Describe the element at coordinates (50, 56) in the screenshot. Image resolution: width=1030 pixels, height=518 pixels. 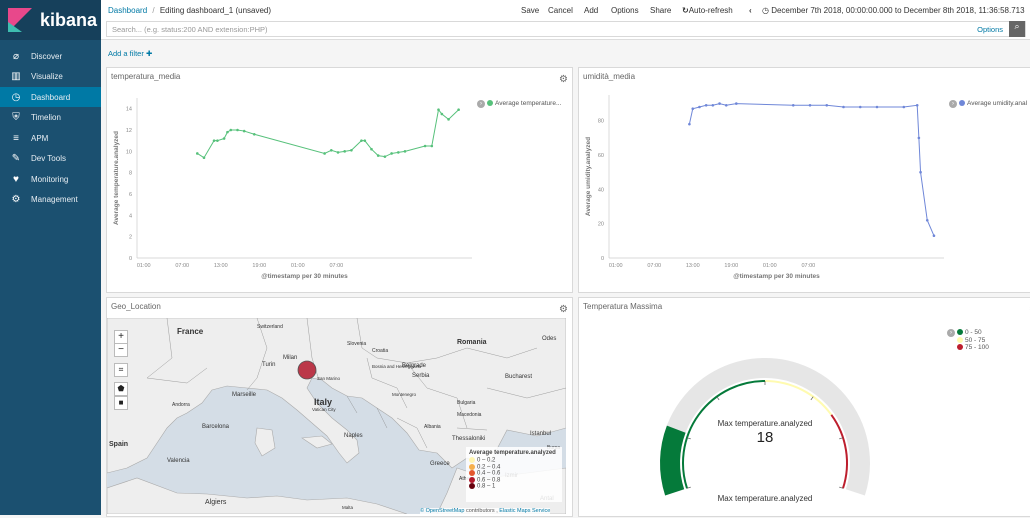
I see `sidebar-item-discover: ⌀ Discover` at that location.